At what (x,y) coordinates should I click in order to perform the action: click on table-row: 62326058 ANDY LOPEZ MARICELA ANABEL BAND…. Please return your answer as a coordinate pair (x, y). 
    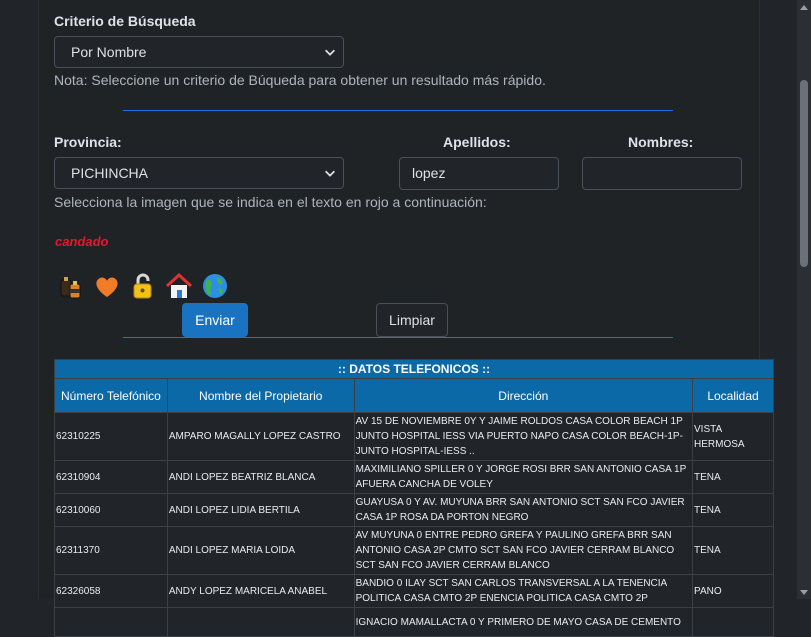
    Looking at the image, I should click on (414, 591).